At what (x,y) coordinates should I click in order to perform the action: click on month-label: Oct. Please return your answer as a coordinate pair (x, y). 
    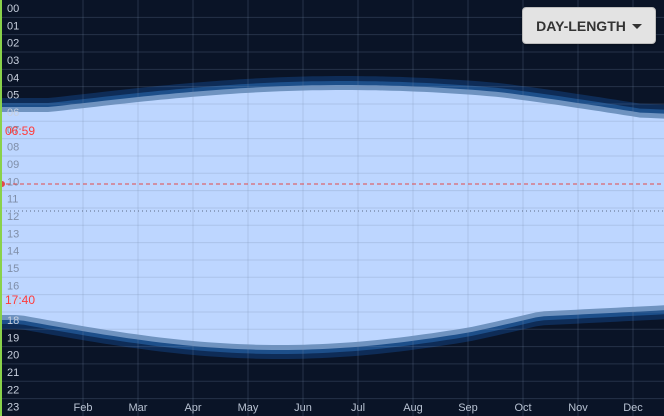
    Looking at the image, I should click on (522, 408).